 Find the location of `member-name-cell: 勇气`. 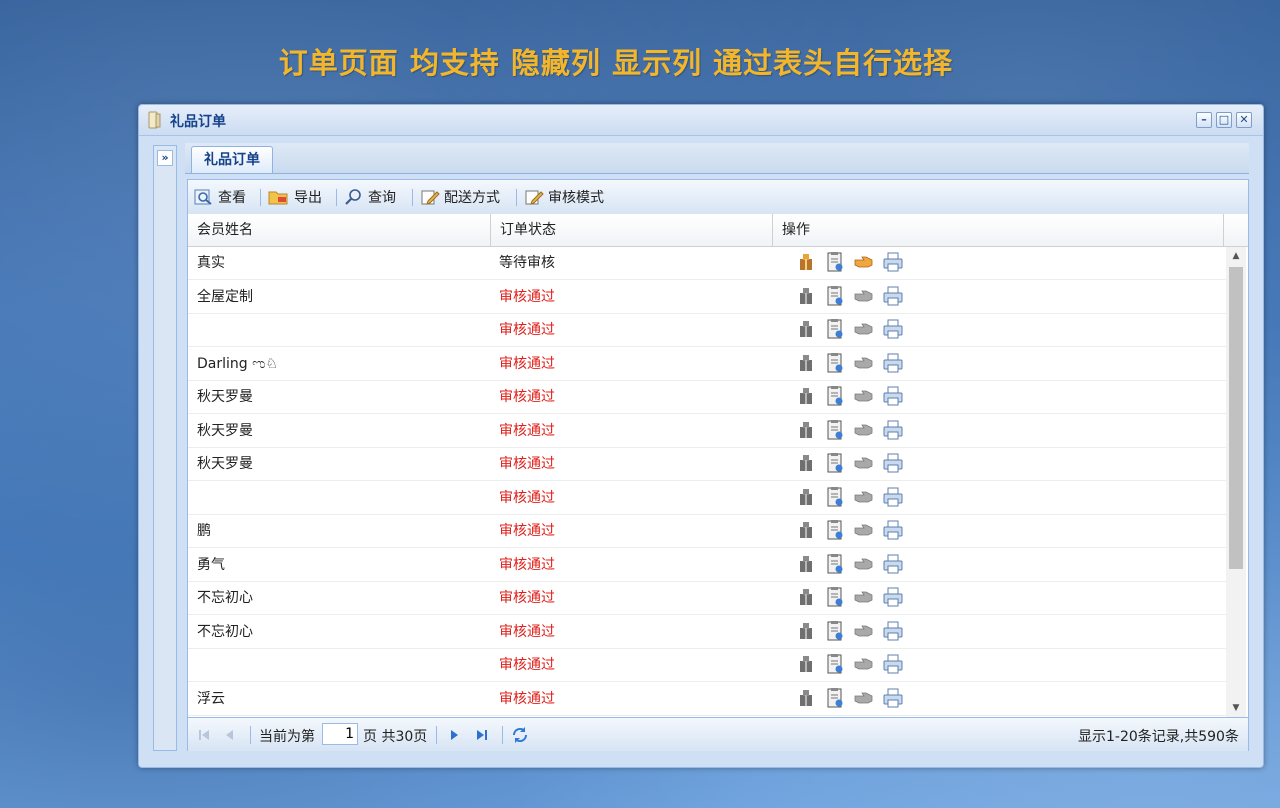

member-name-cell: 勇气 is located at coordinates (211, 564).